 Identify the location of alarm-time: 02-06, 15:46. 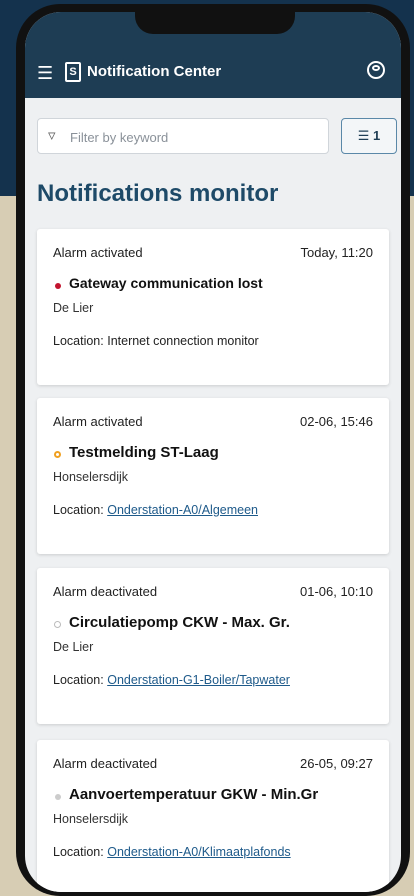
(336, 421).